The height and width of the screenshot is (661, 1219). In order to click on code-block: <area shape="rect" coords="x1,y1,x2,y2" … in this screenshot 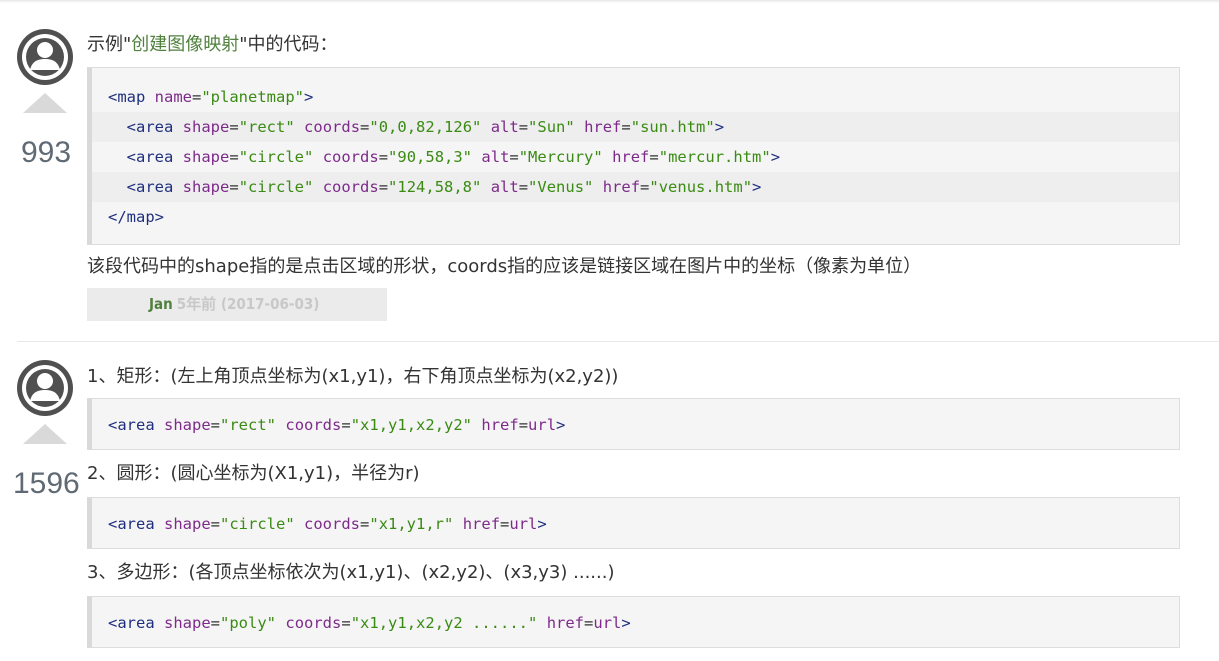, I will do `click(633, 424)`.